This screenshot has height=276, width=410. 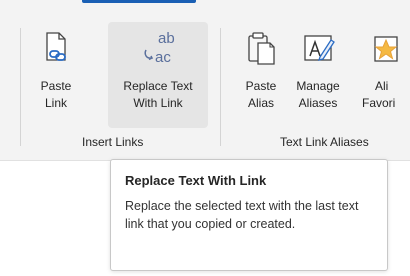 I want to click on paste-link-icon, so click(x=56, y=48).